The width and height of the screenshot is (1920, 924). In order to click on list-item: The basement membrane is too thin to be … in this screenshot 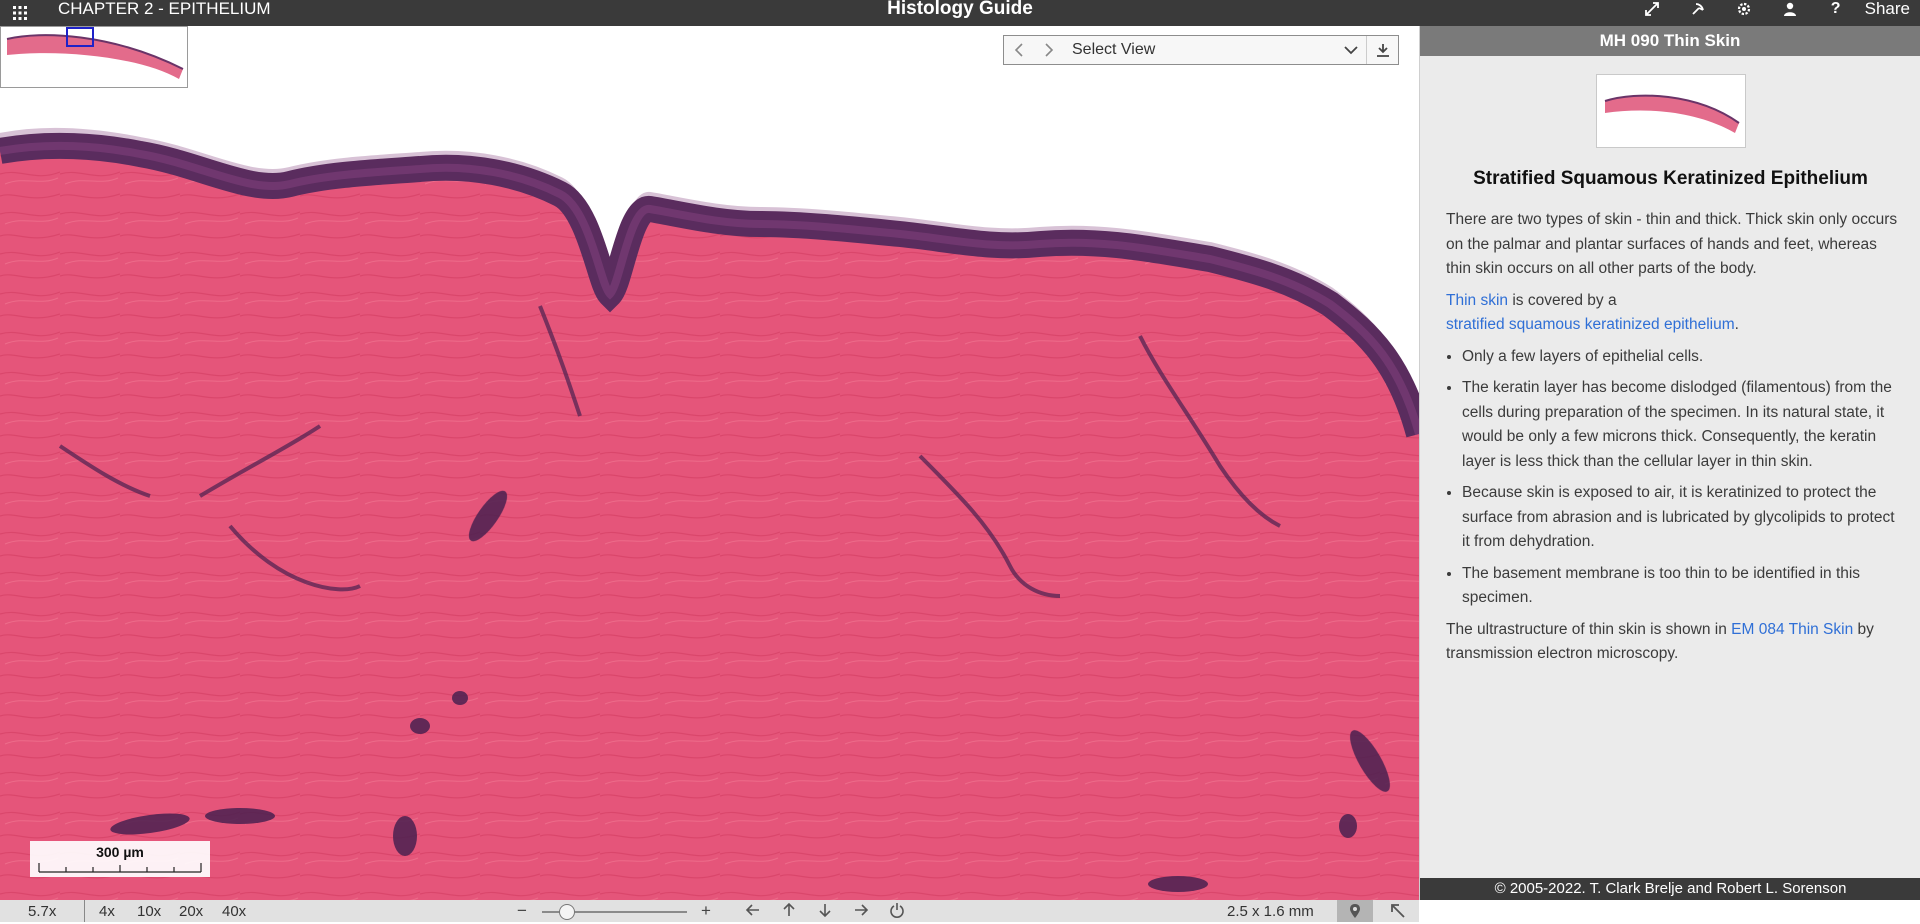, I will do `click(1684, 586)`.